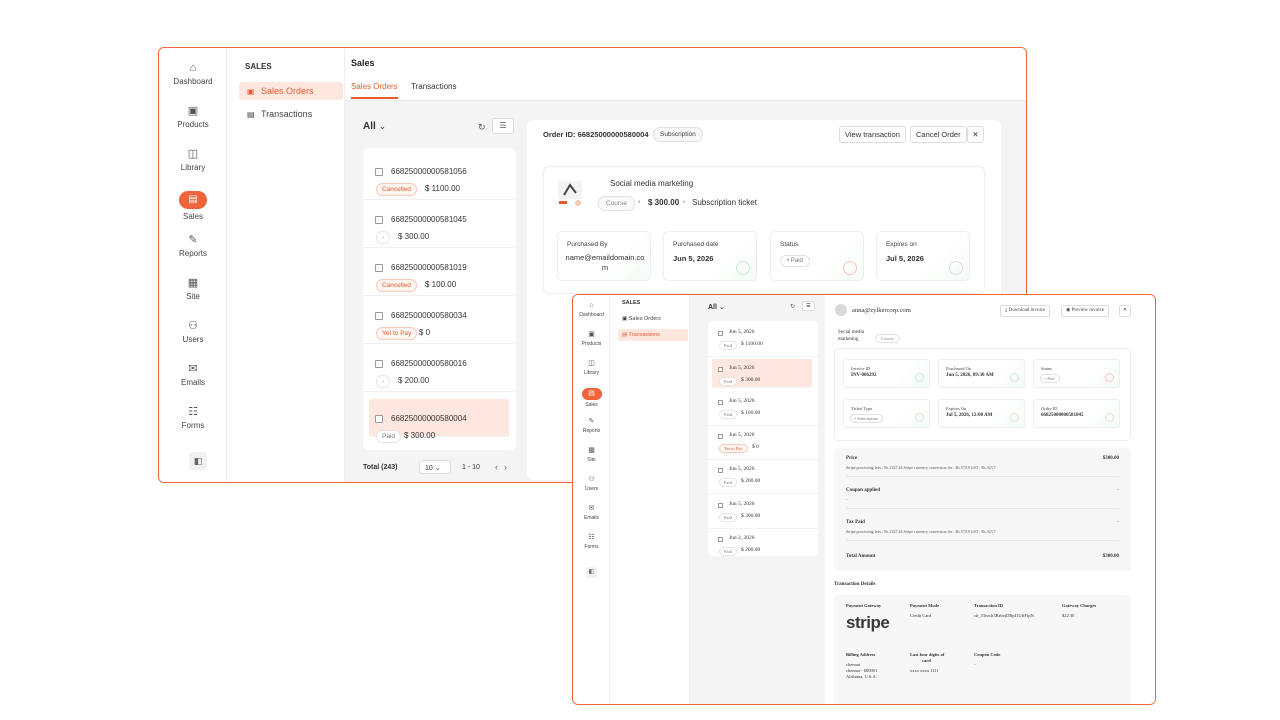  What do you see at coordinates (439, 320) in the screenshot?
I see `order-row: 66825000000580034 Yet to Pay $ 0` at bounding box center [439, 320].